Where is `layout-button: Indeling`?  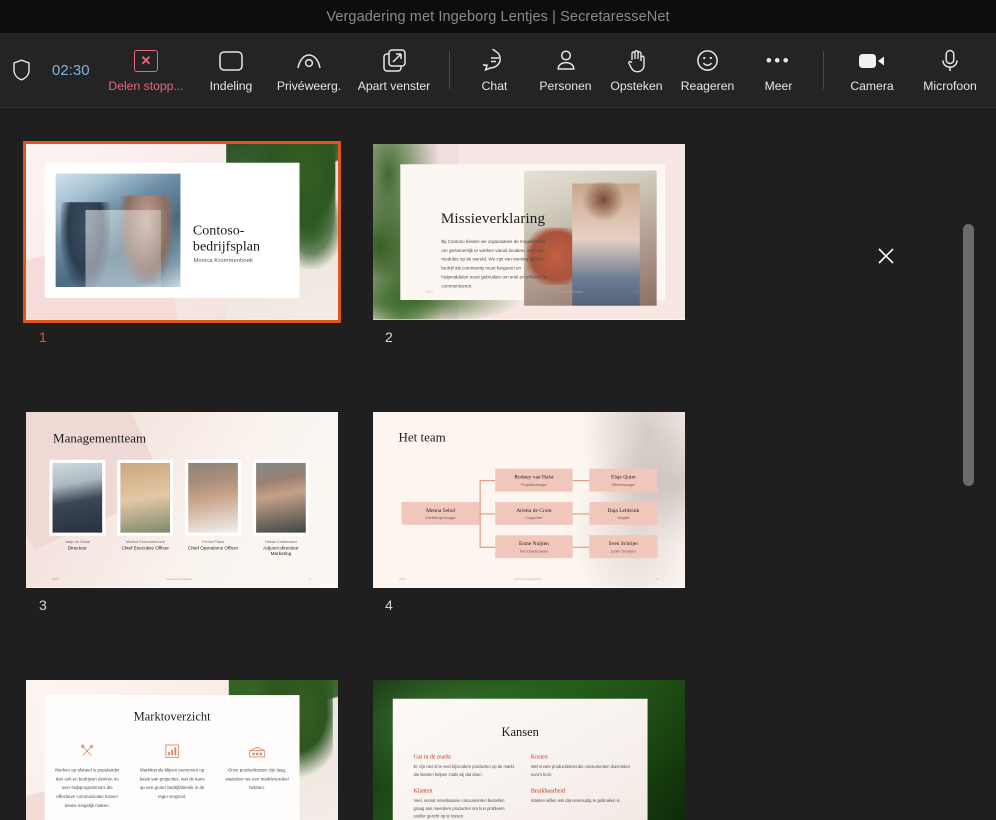
layout-button: Indeling is located at coordinates (231, 70).